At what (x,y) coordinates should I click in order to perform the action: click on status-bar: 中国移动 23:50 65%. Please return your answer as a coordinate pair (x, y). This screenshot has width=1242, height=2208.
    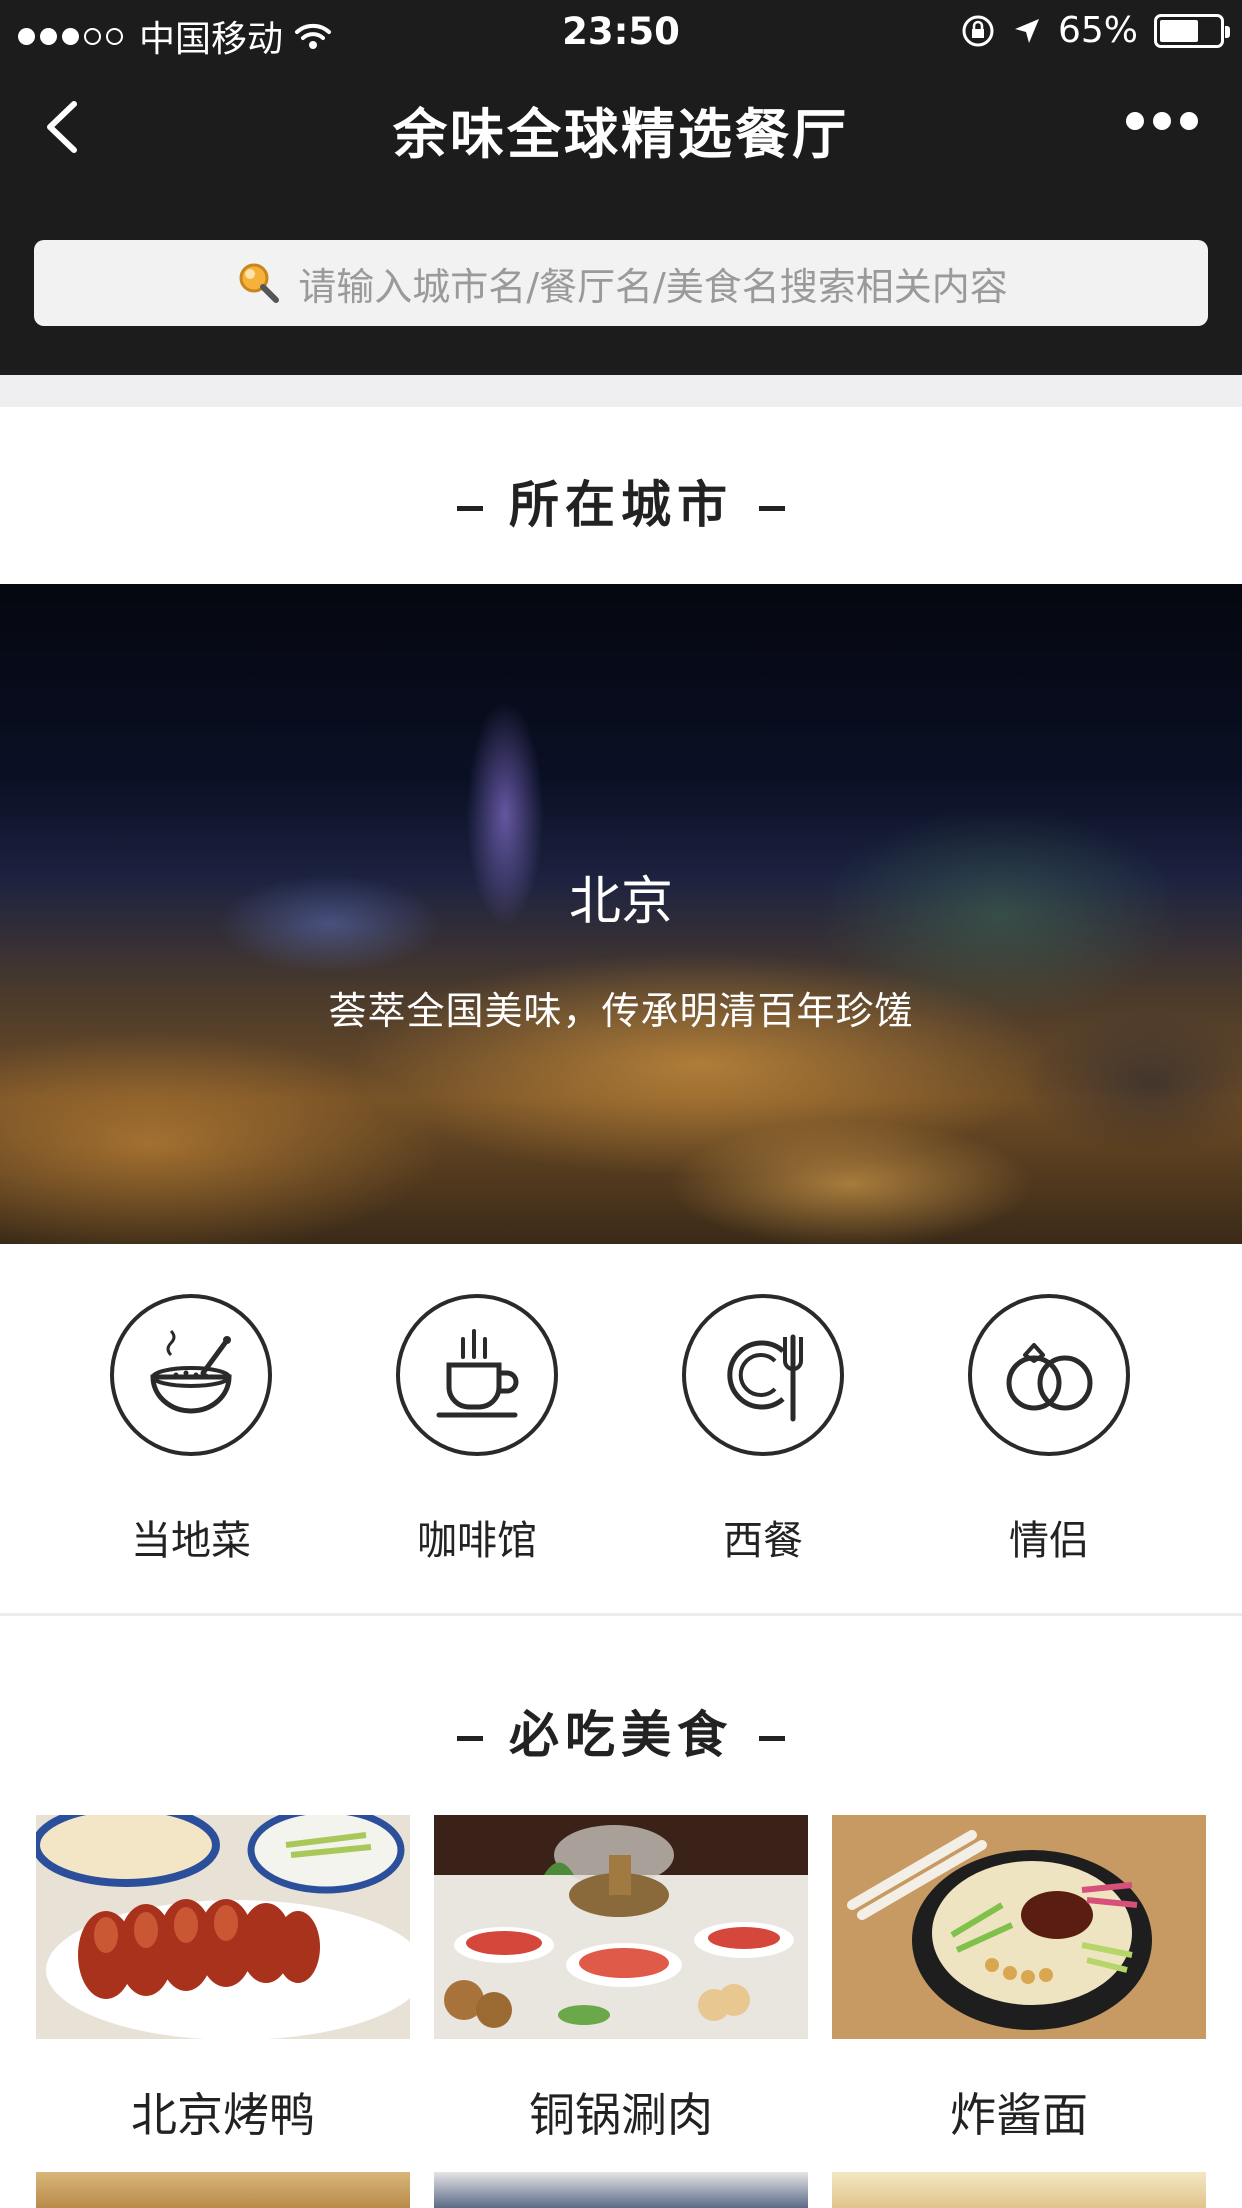
    Looking at the image, I should click on (621, 31).